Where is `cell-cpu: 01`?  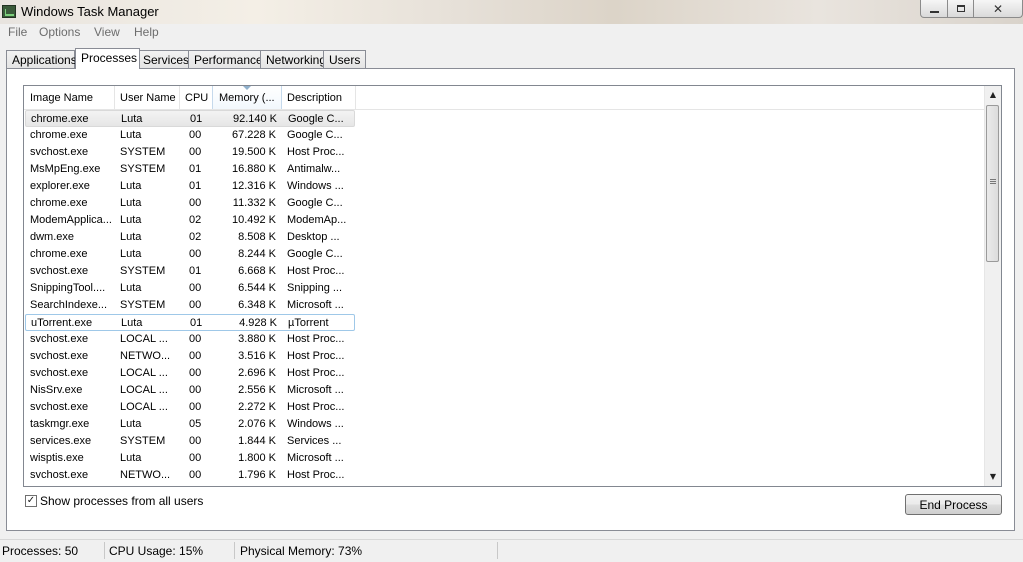 cell-cpu: 01 is located at coordinates (196, 323).